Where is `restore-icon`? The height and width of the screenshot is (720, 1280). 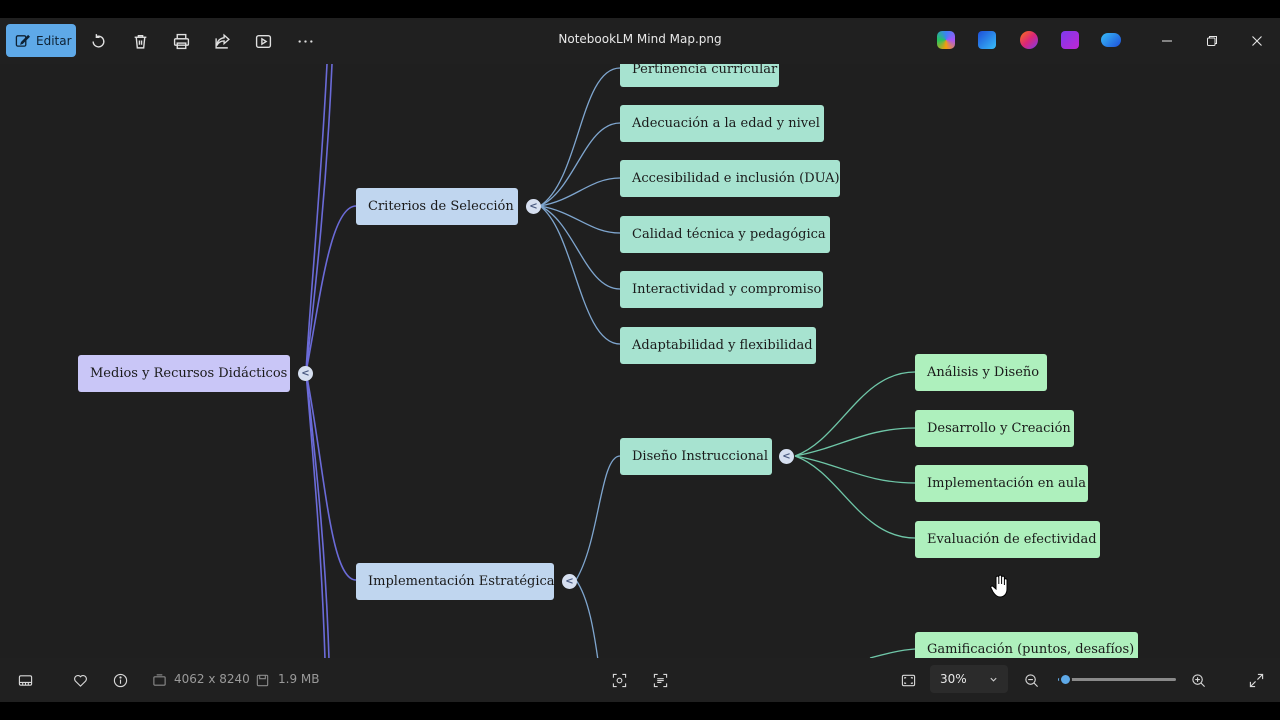
restore-icon is located at coordinates (1212, 41).